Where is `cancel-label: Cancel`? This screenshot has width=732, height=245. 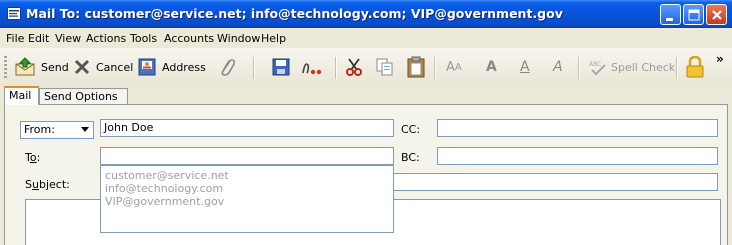 cancel-label: Cancel is located at coordinates (115, 67).